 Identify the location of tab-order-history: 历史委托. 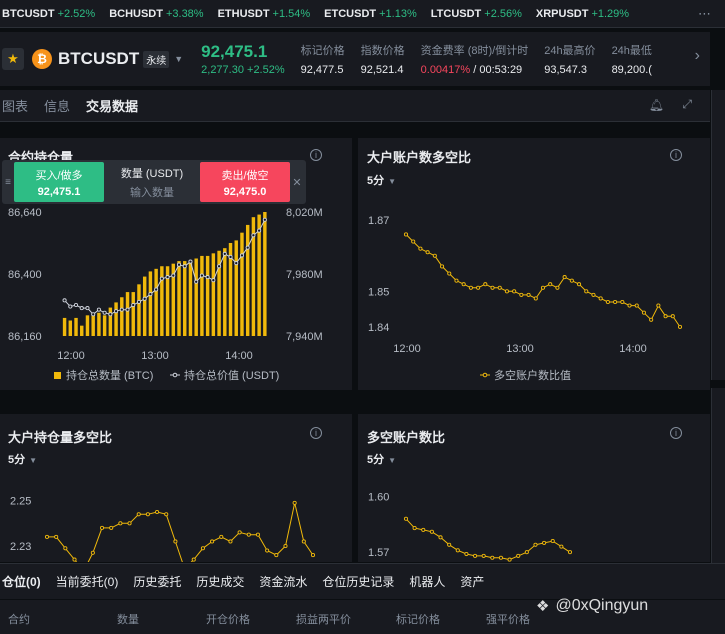
(157, 581).